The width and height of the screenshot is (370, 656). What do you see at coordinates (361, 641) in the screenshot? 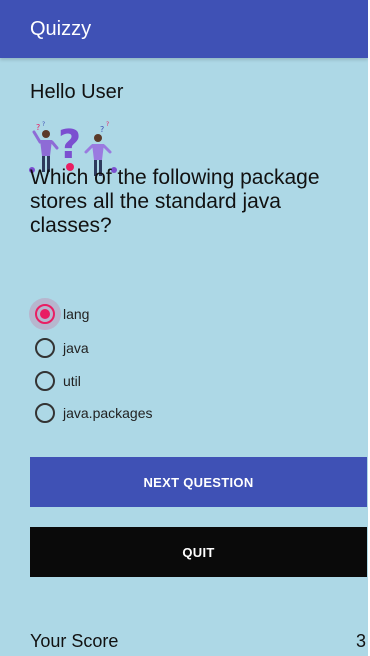
I see `score-value: 3` at bounding box center [361, 641].